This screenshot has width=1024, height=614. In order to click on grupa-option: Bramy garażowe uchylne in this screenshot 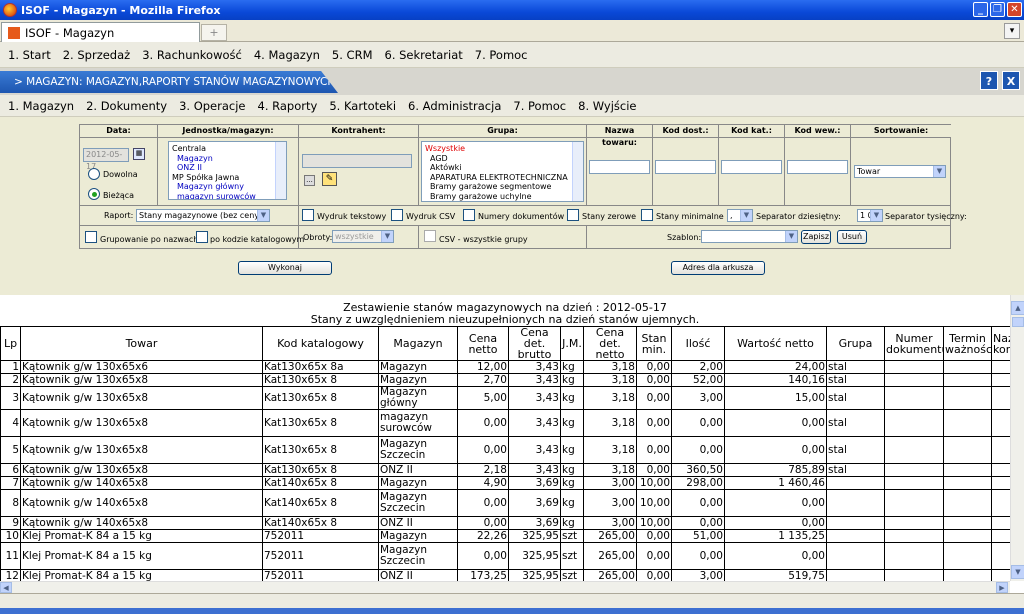, I will do `click(502, 197)`.